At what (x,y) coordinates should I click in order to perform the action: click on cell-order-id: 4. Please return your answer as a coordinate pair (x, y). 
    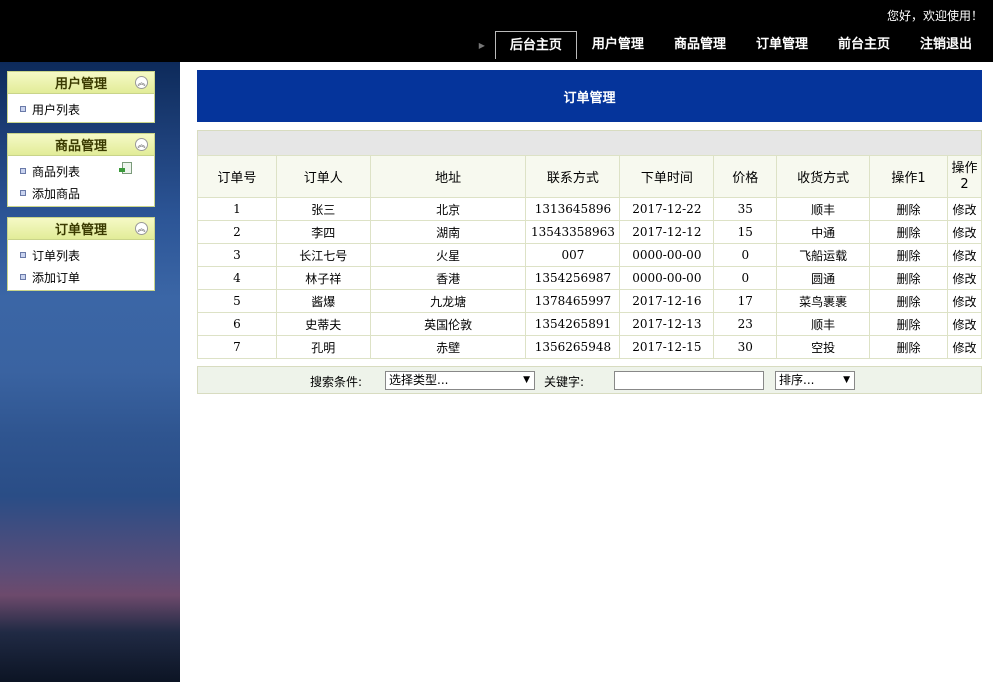
    Looking at the image, I should click on (237, 278).